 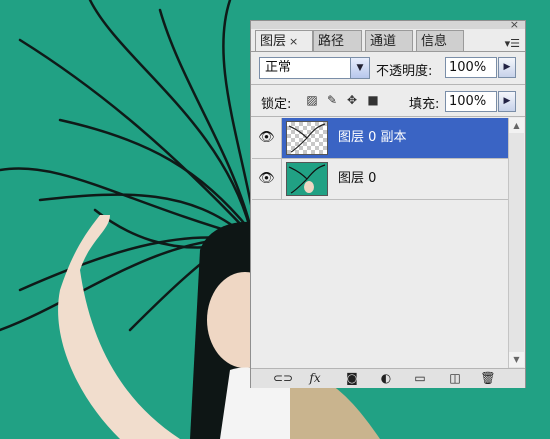 What do you see at coordinates (352, 100) in the screenshot?
I see `lock-position-icon: ✥` at bounding box center [352, 100].